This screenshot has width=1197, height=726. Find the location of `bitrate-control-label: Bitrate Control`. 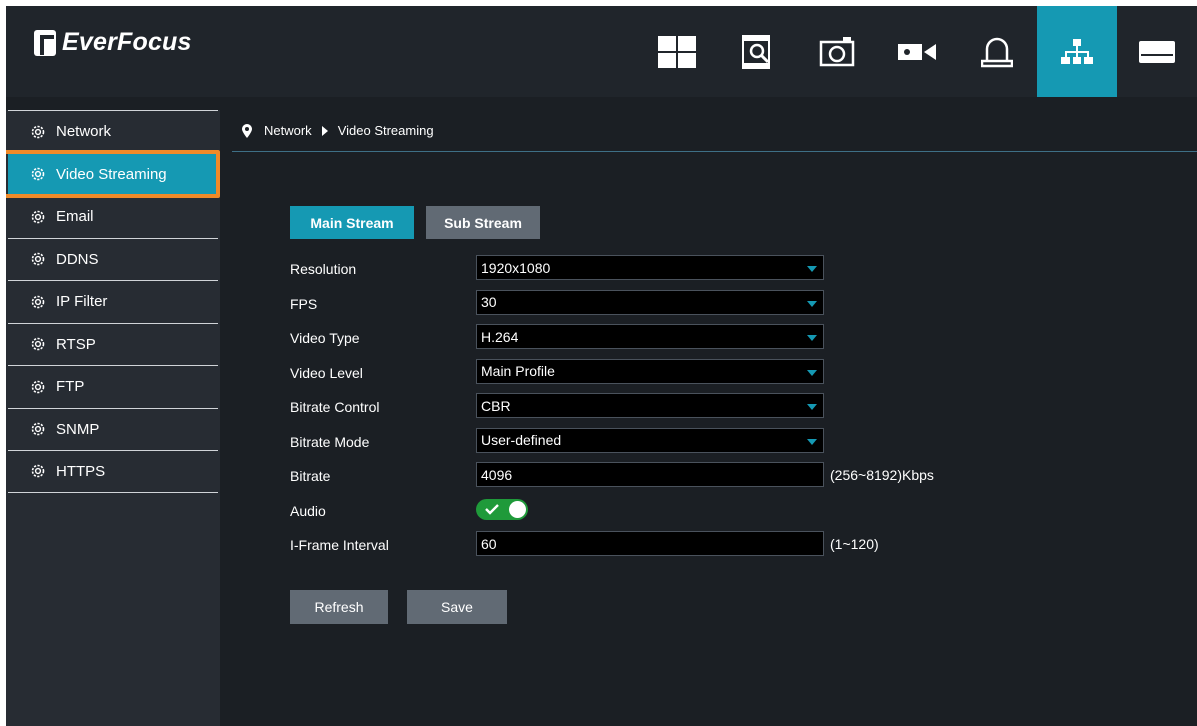

bitrate-control-label: Bitrate Control is located at coordinates (335, 407).